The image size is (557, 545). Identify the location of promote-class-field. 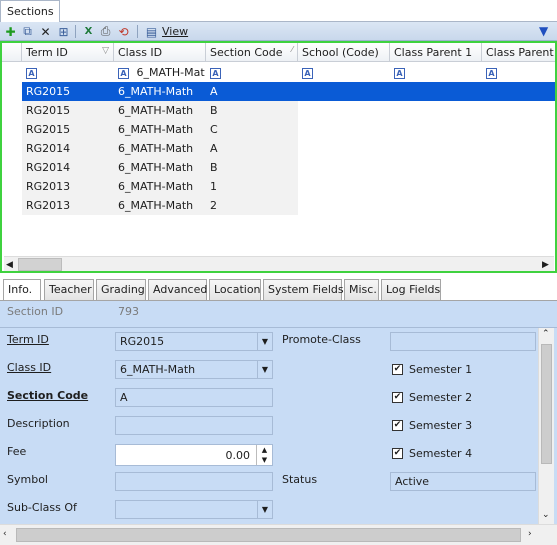
(463, 341).